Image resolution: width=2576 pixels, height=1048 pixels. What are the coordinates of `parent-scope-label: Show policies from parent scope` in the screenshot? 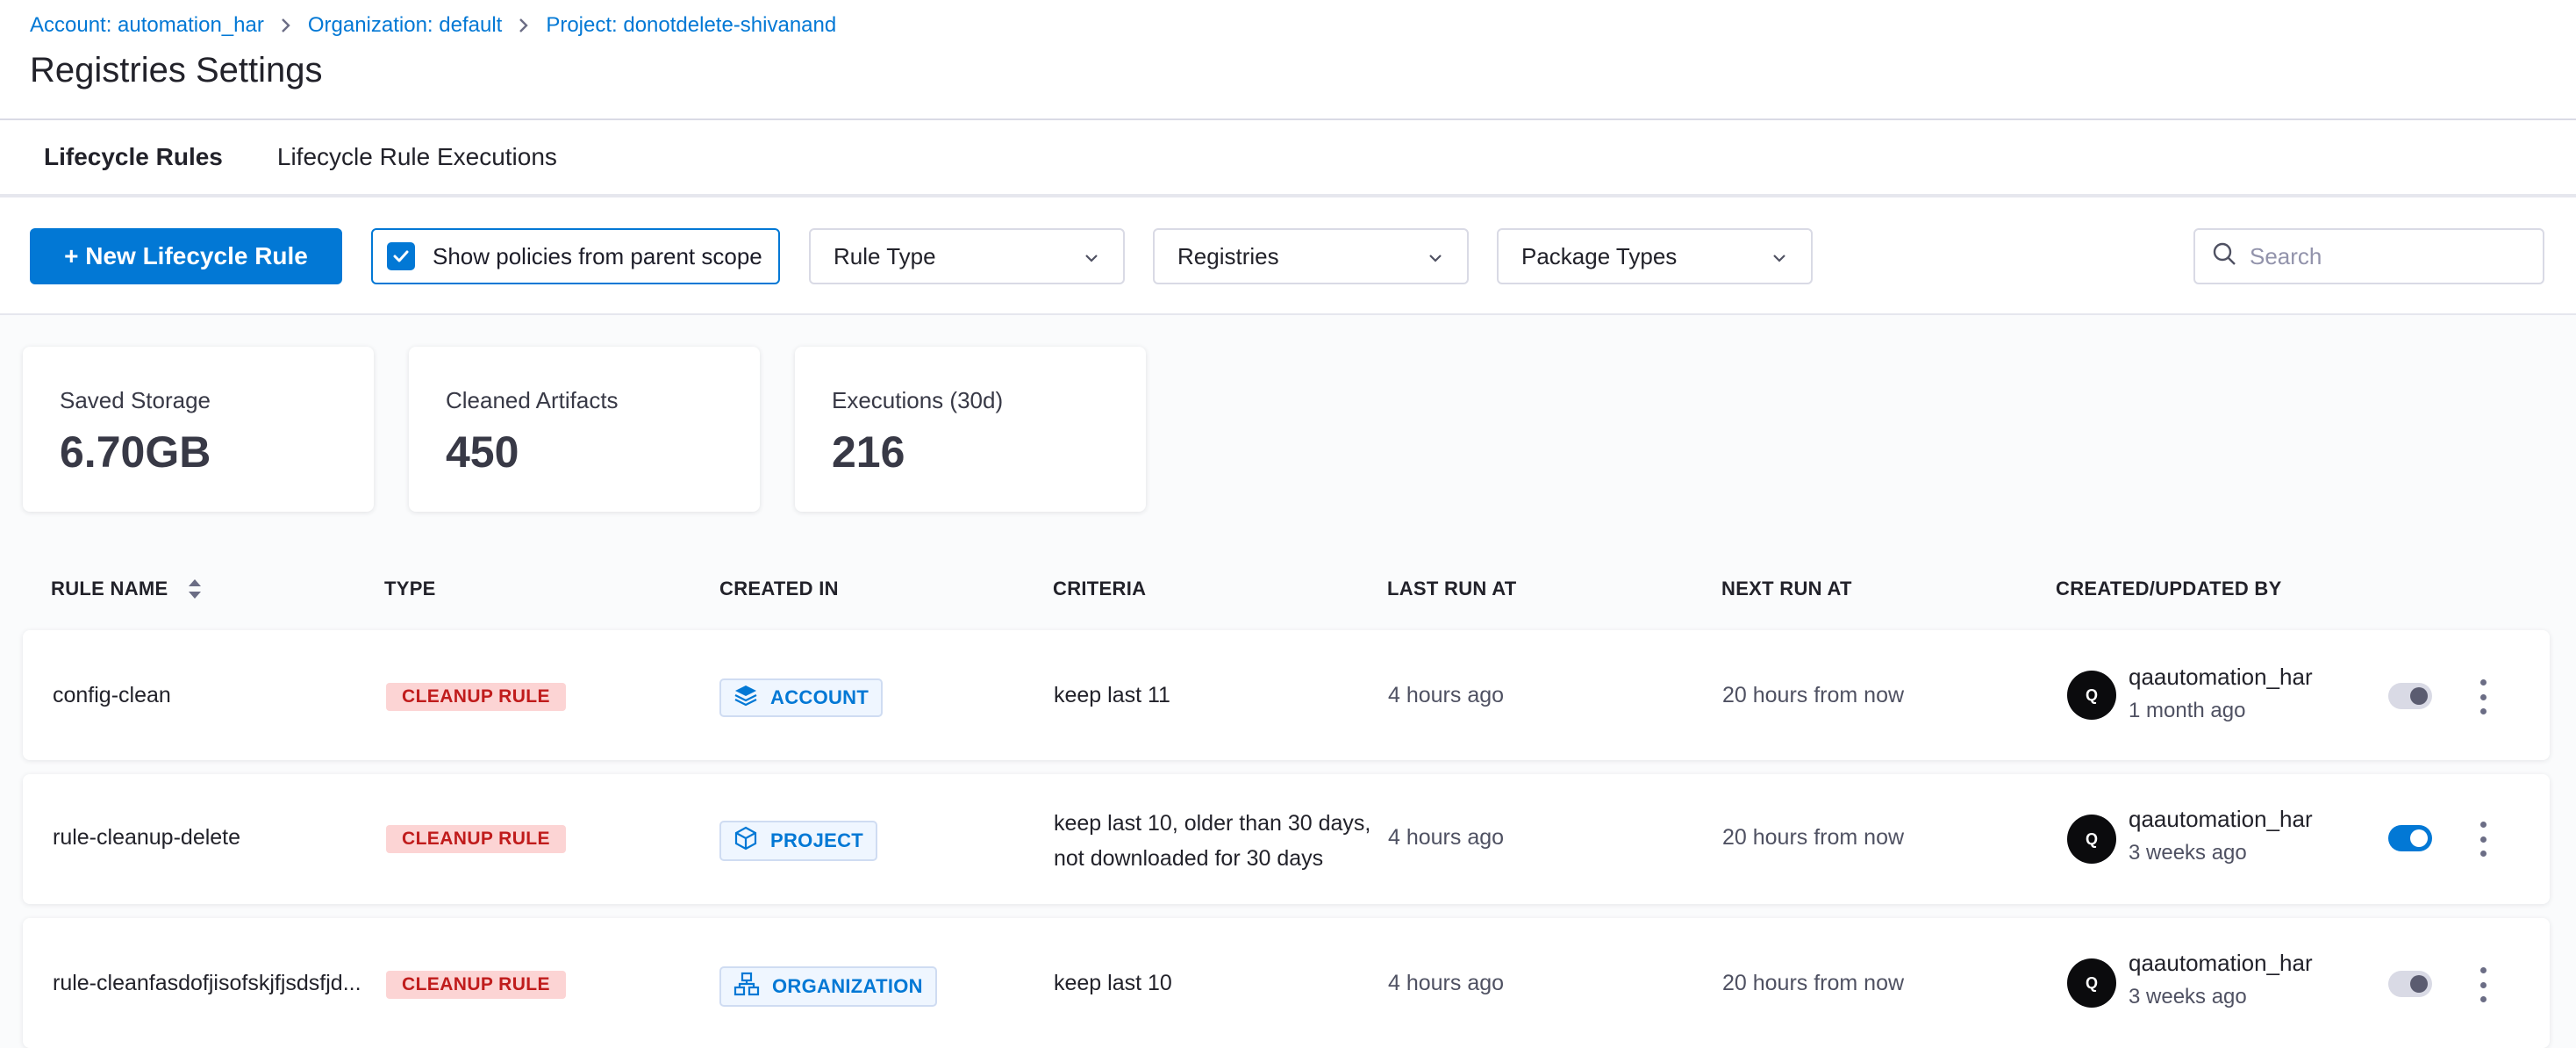 It's located at (597, 255).